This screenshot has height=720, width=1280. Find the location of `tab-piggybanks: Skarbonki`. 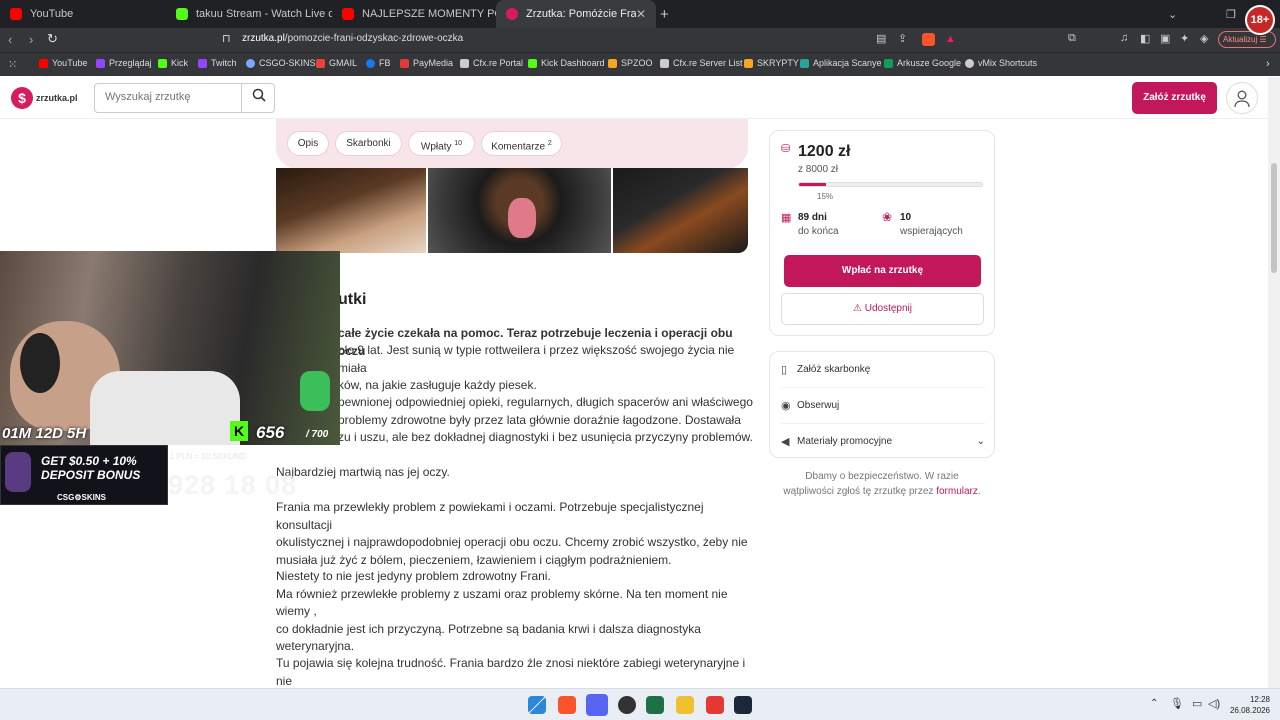

tab-piggybanks: Skarbonki is located at coordinates (368, 143).